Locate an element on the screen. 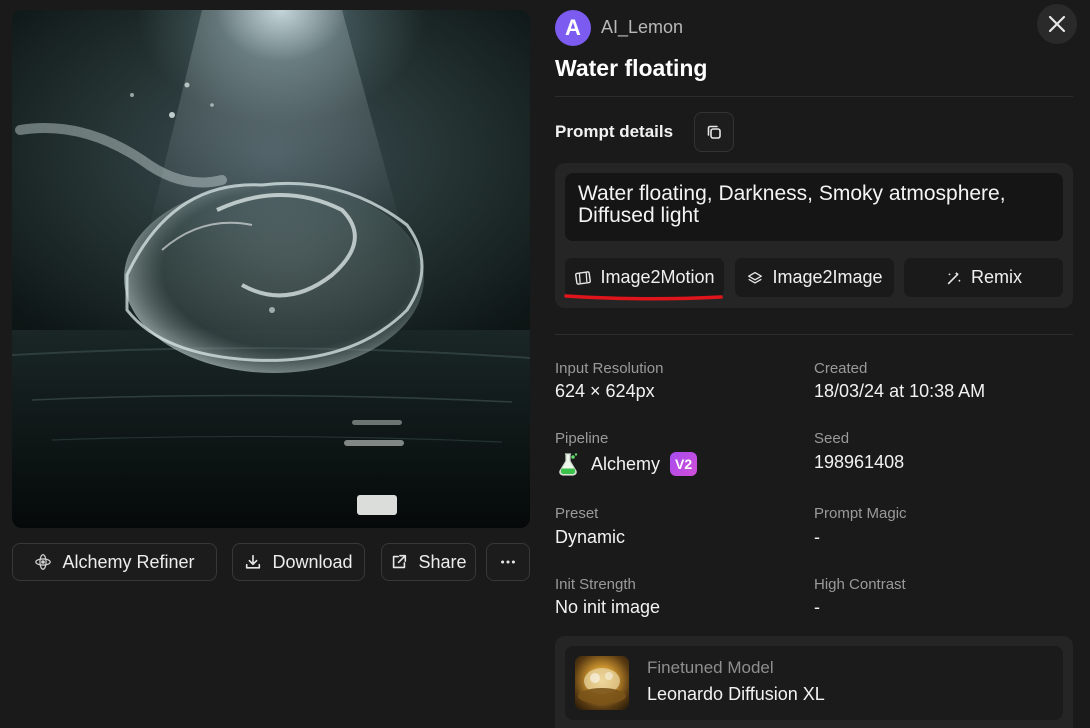  download-icon is located at coordinates (253, 561).